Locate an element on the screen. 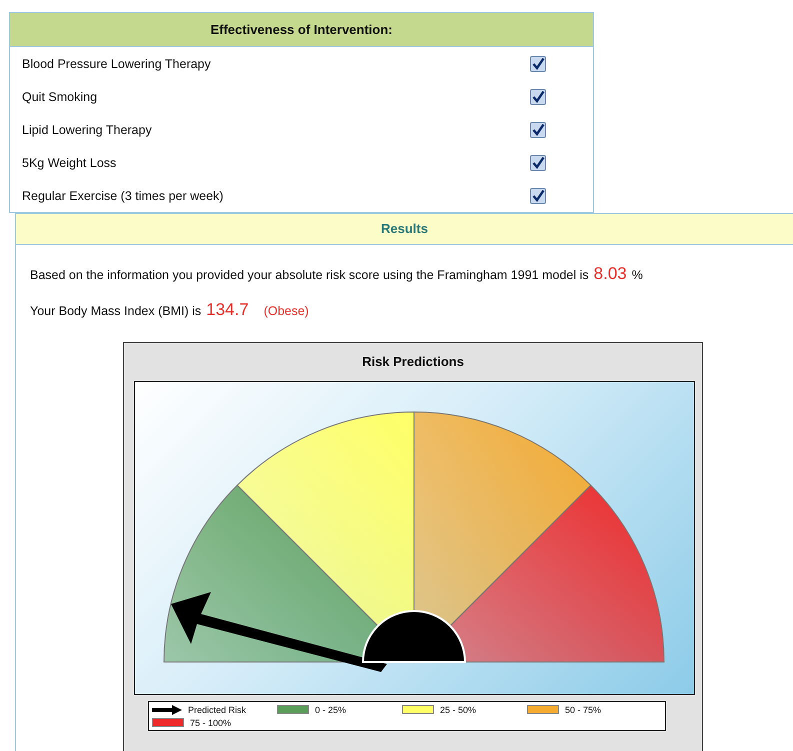 Image resolution: width=793 pixels, height=751 pixels. arrow-icon is located at coordinates (167, 709).